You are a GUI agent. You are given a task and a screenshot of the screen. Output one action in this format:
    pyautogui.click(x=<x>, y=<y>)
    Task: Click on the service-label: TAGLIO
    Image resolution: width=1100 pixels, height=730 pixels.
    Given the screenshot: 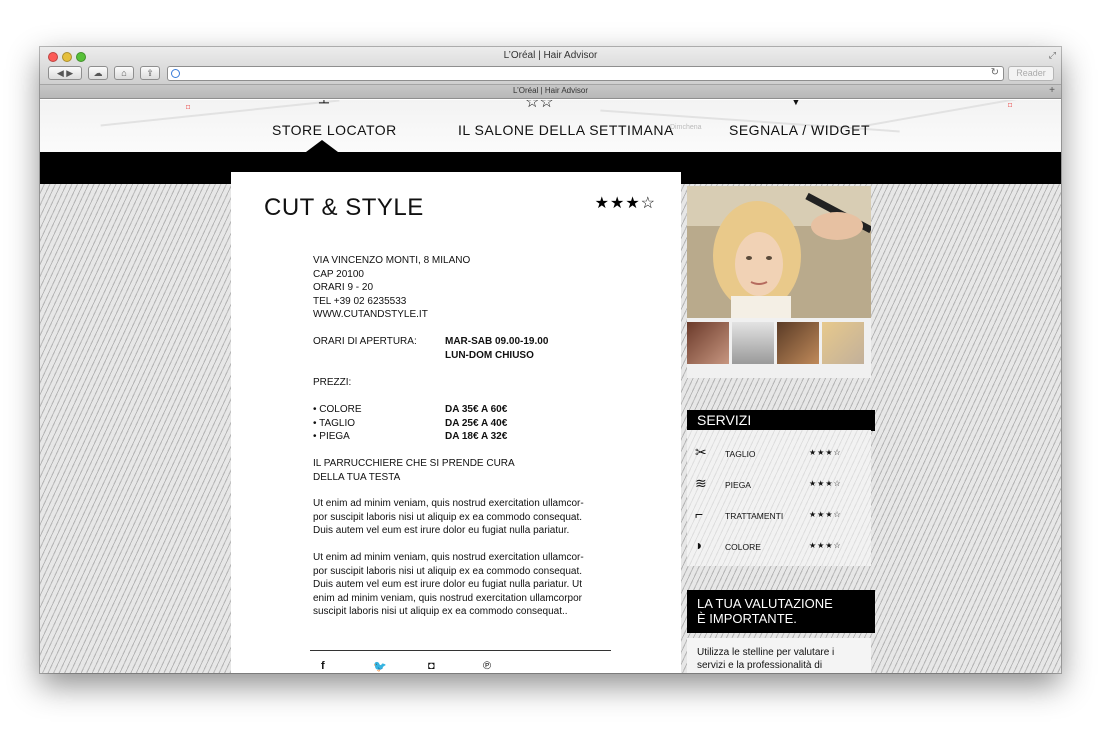 What is the action you would take?
    pyautogui.click(x=740, y=454)
    